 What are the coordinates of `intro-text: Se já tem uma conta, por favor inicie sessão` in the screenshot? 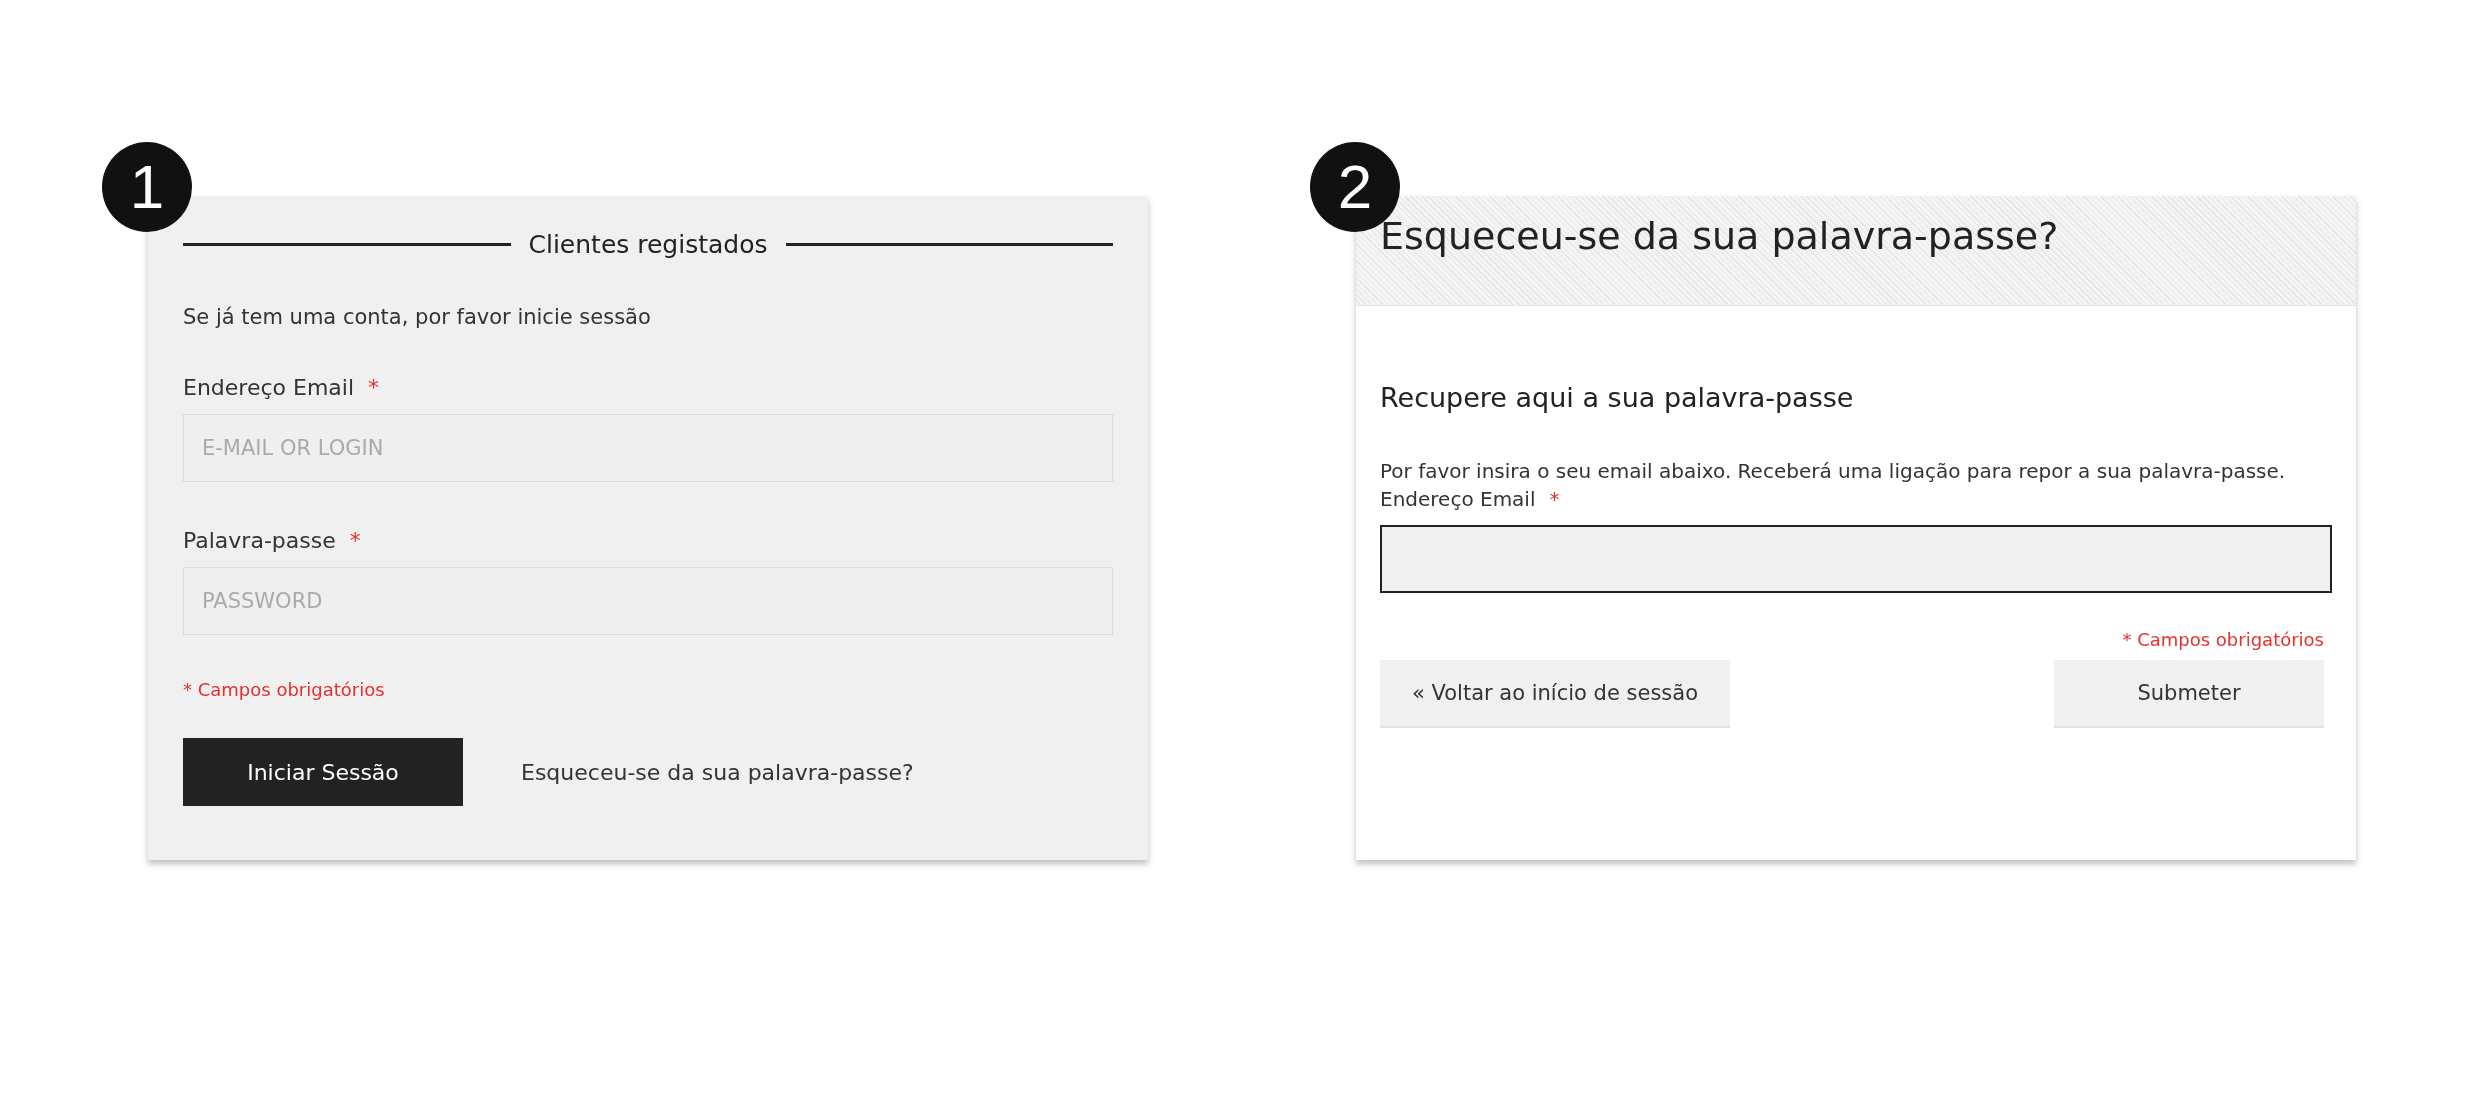 It's located at (417, 317).